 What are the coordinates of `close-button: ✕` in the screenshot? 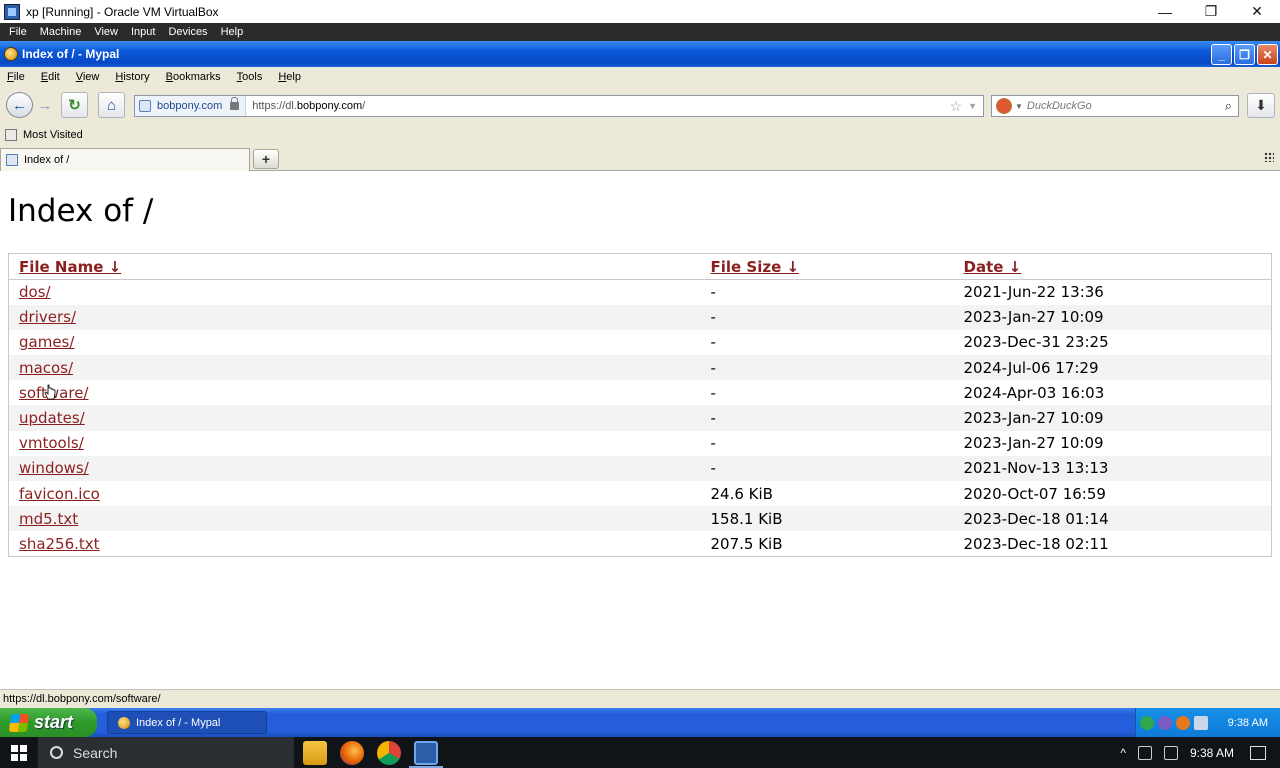 It's located at (1257, 11).